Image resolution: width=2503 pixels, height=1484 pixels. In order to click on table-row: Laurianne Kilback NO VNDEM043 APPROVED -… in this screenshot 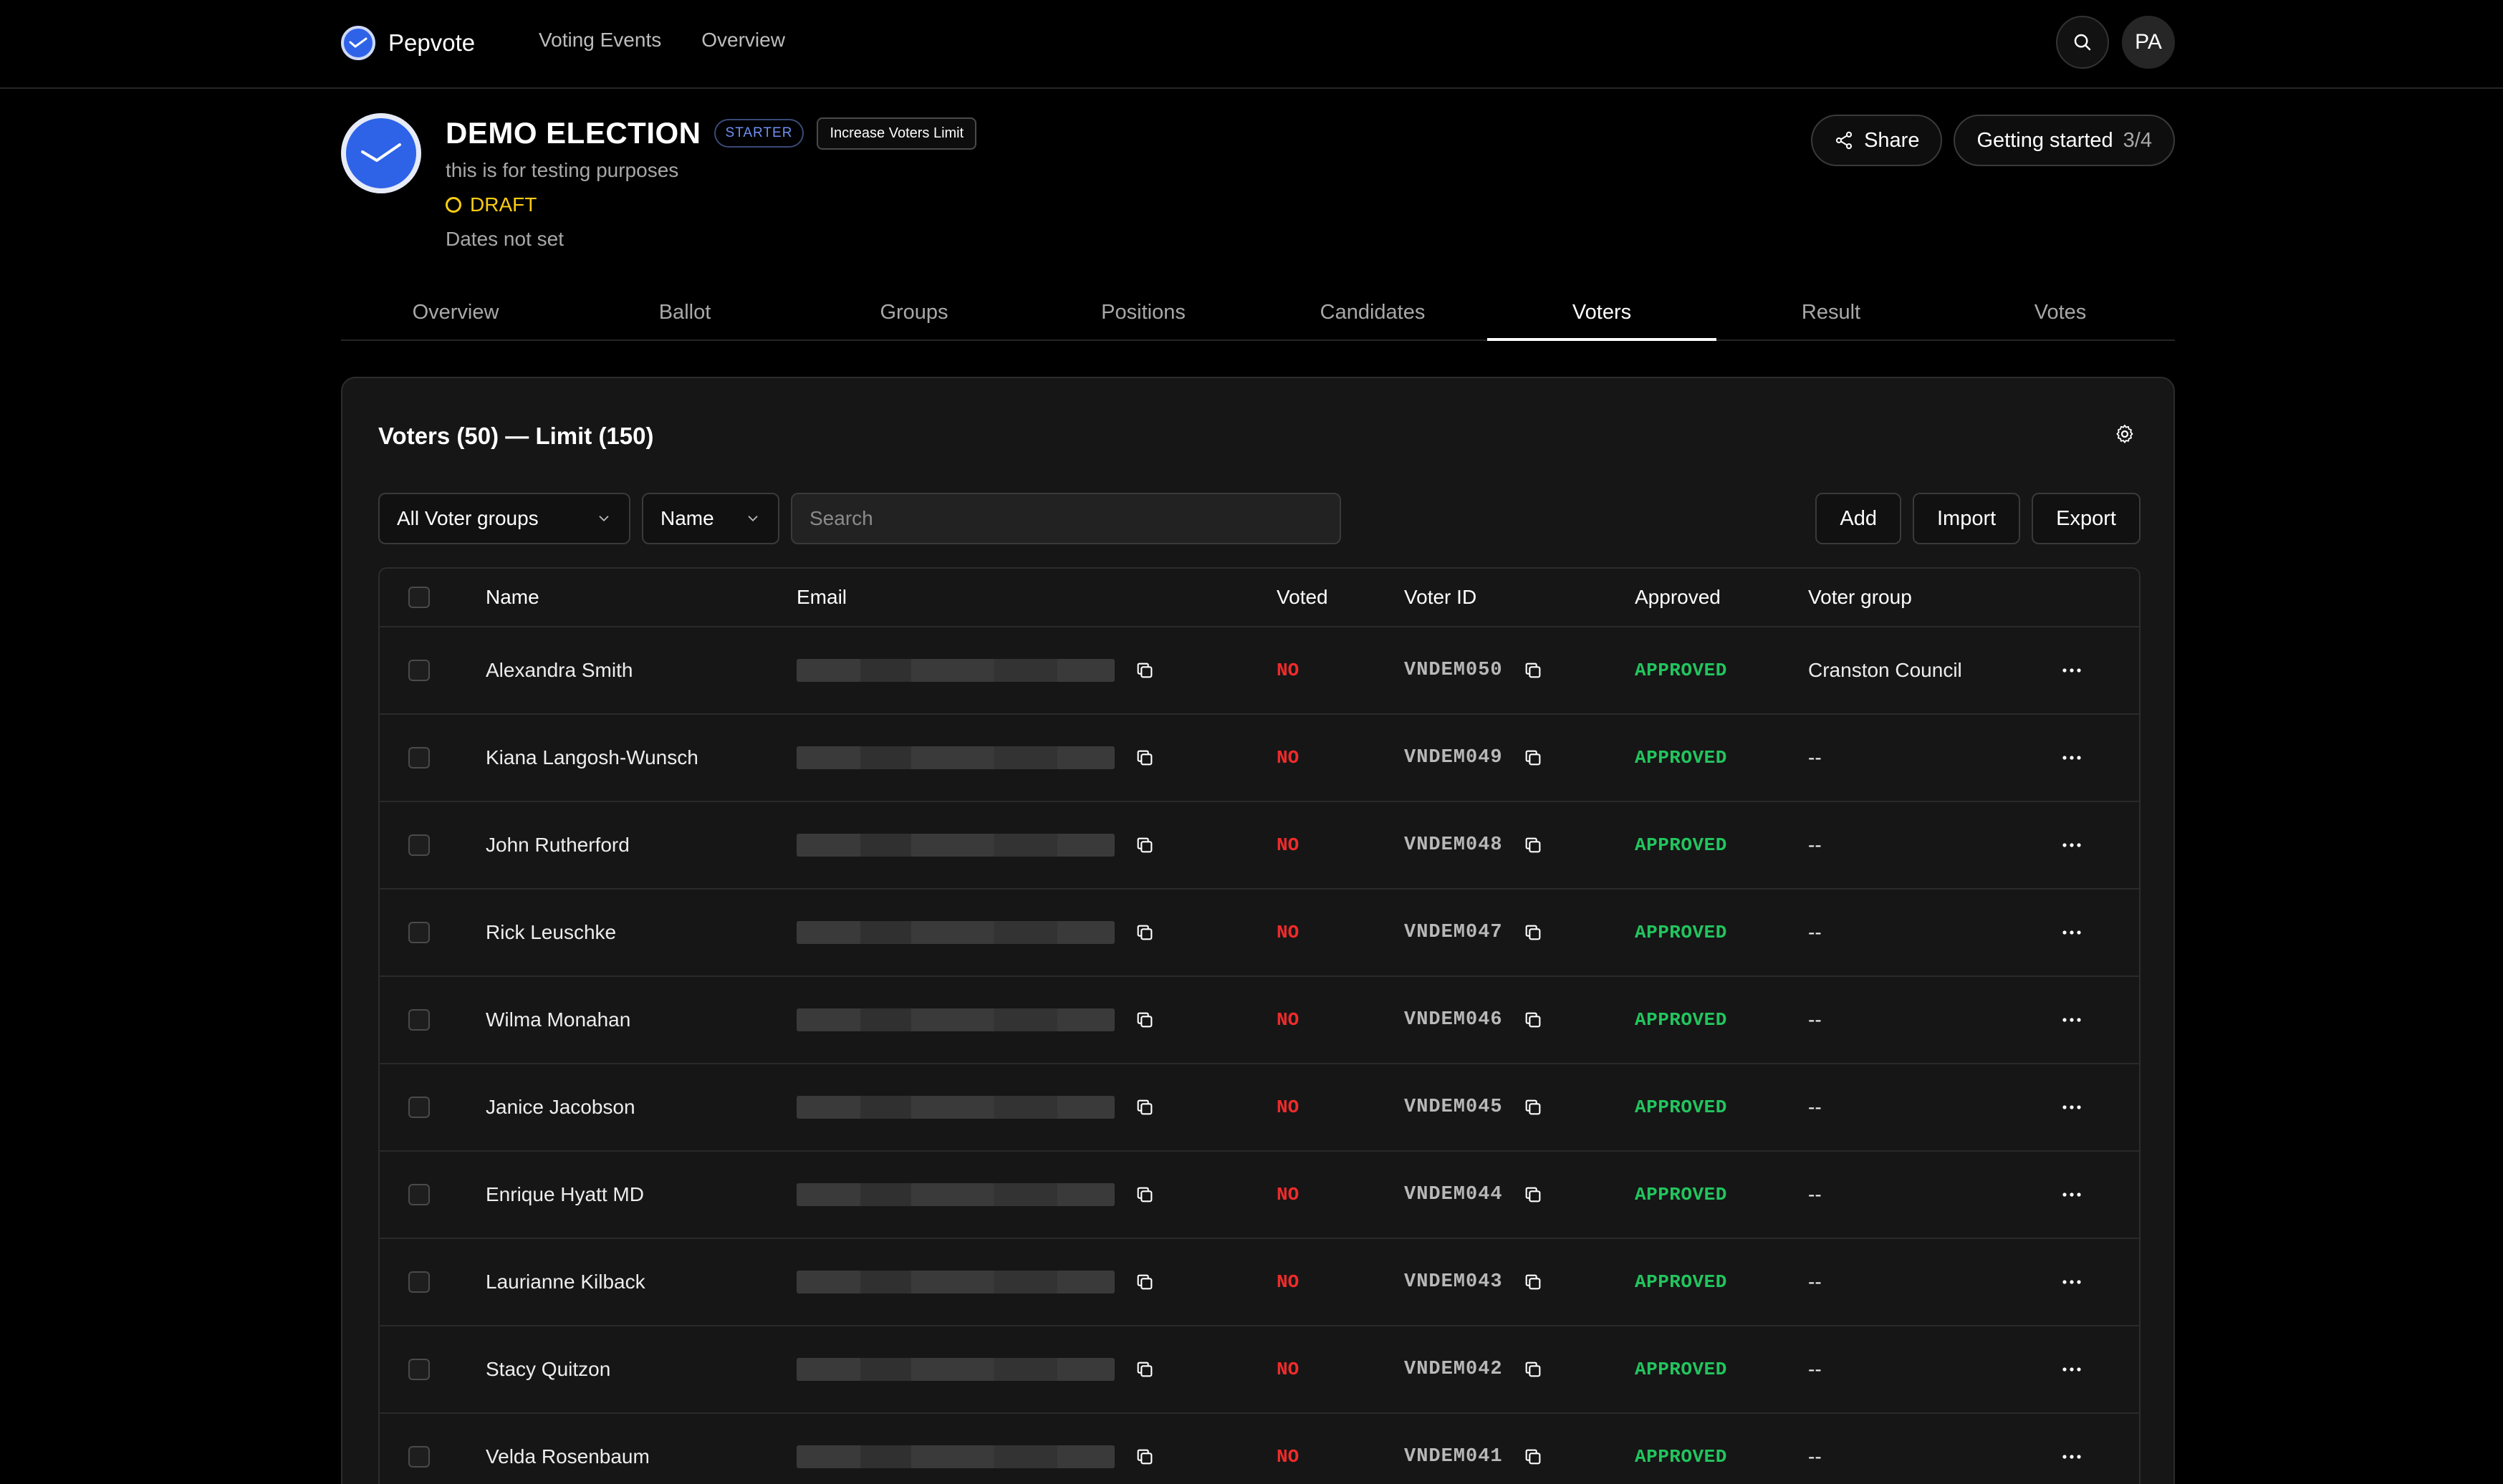, I will do `click(1259, 1282)`.